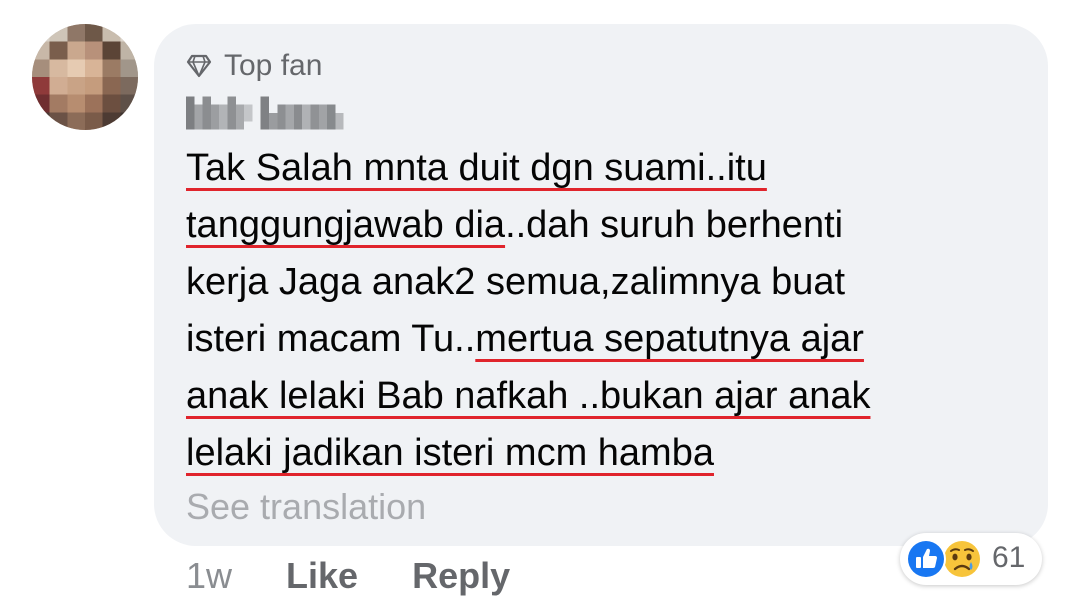 This screenshot has width=1080, height=610. What do you see at coordinates (461, 576) in the screenshot?
I see `reply-button: Reply` at bounding box center [461, 576].